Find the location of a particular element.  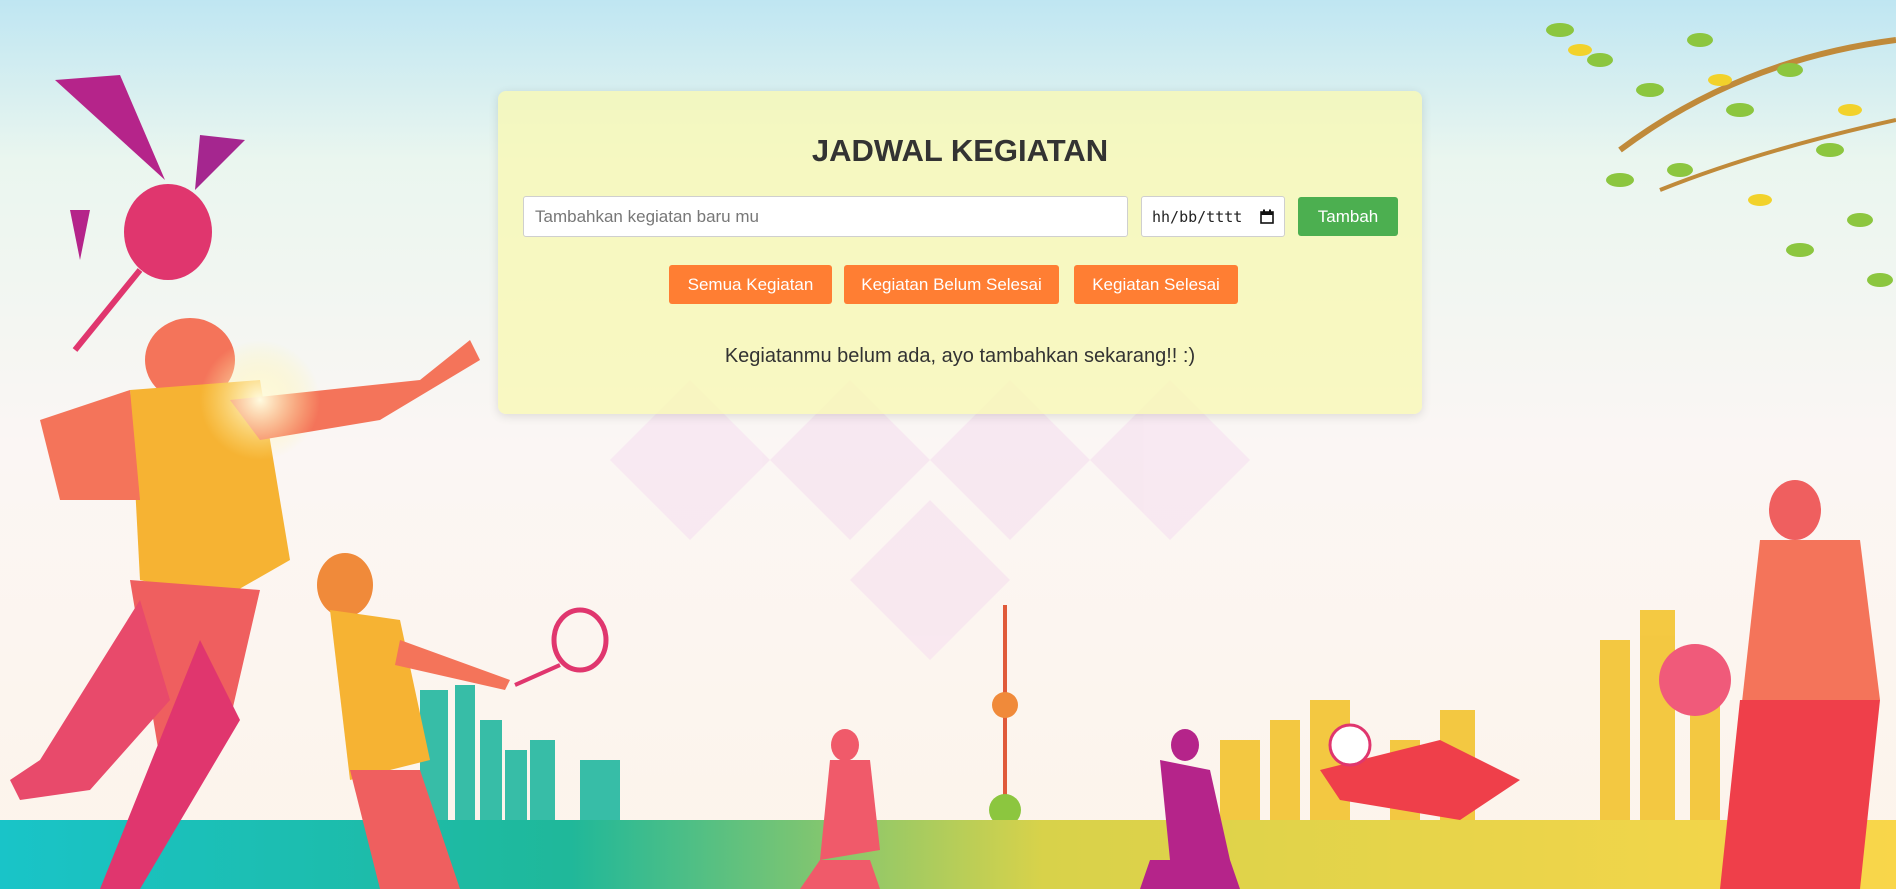

new-activity-input is located at coordinates (825, 216).